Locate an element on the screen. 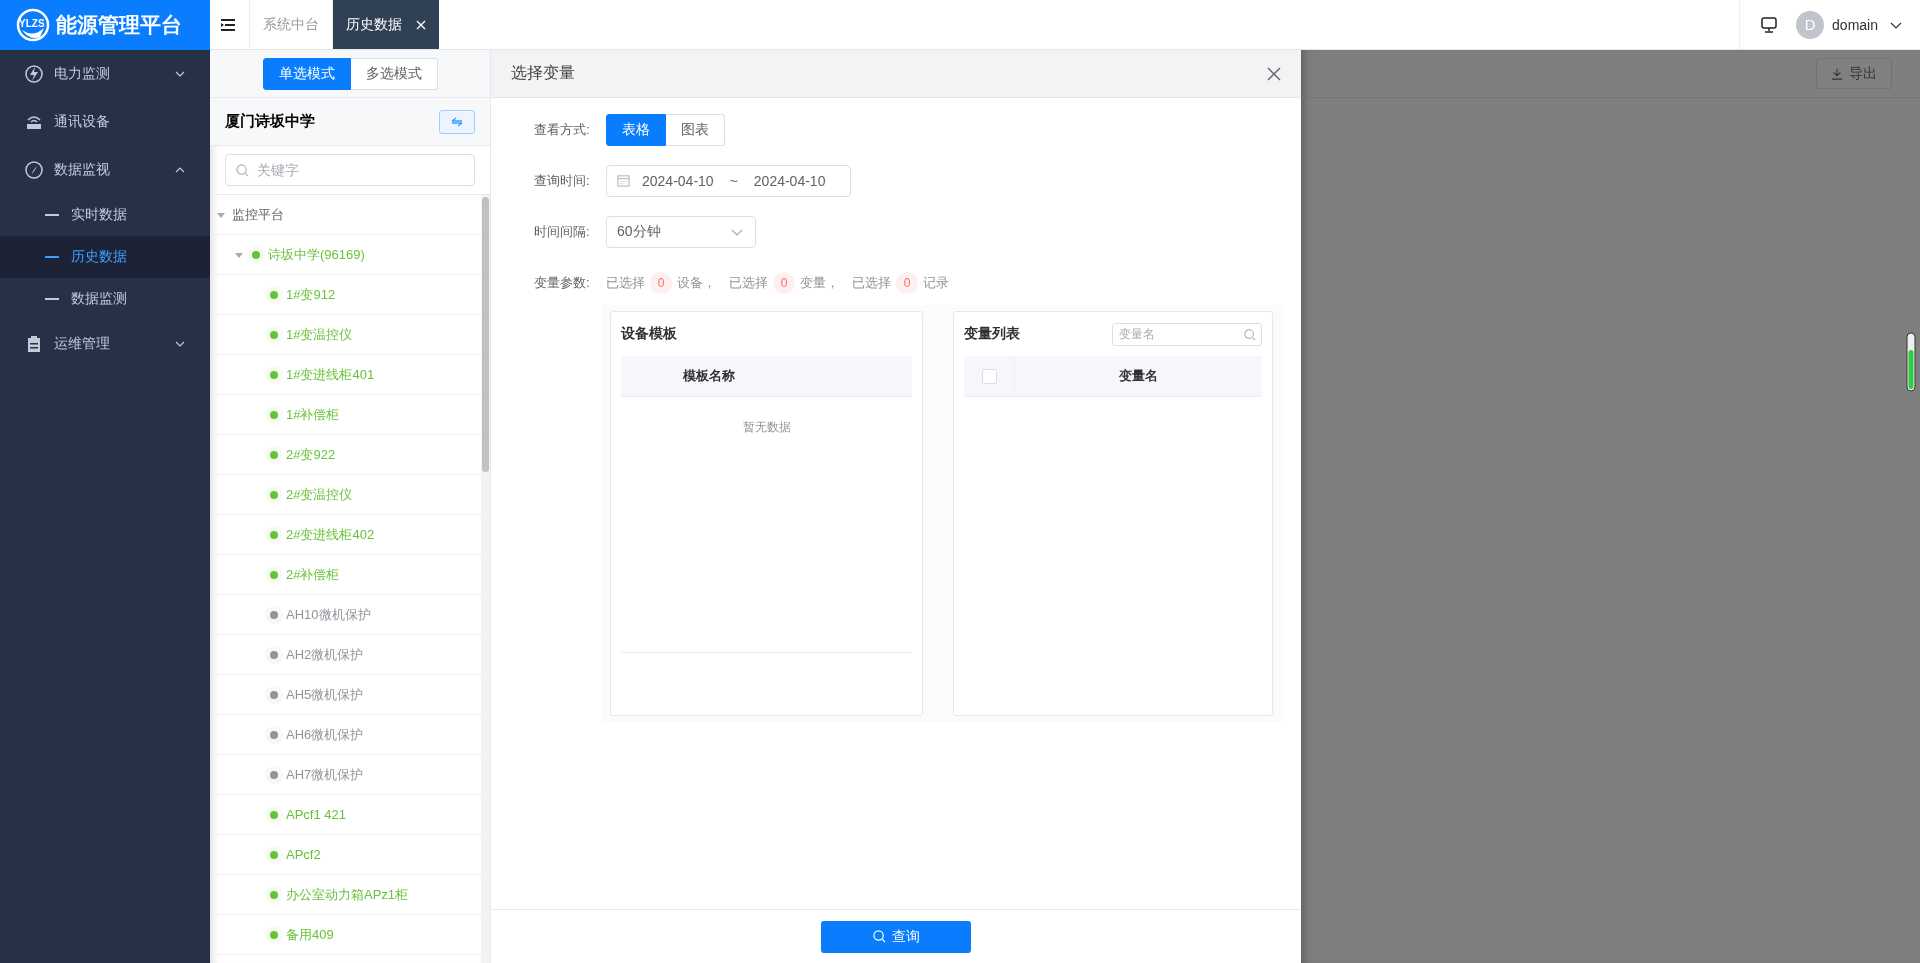 Image resolution: width=1920 pixels, height=963 pixels. logo-text: YLZS is located at coordinates (32, 23).